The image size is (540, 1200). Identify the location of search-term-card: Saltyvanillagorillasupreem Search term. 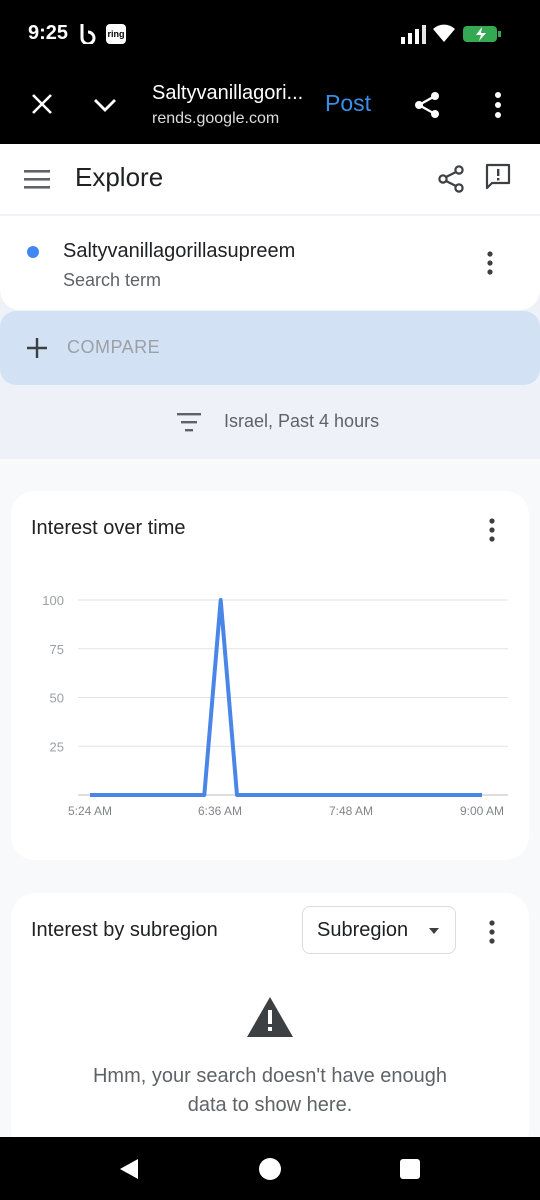
(270, 263).